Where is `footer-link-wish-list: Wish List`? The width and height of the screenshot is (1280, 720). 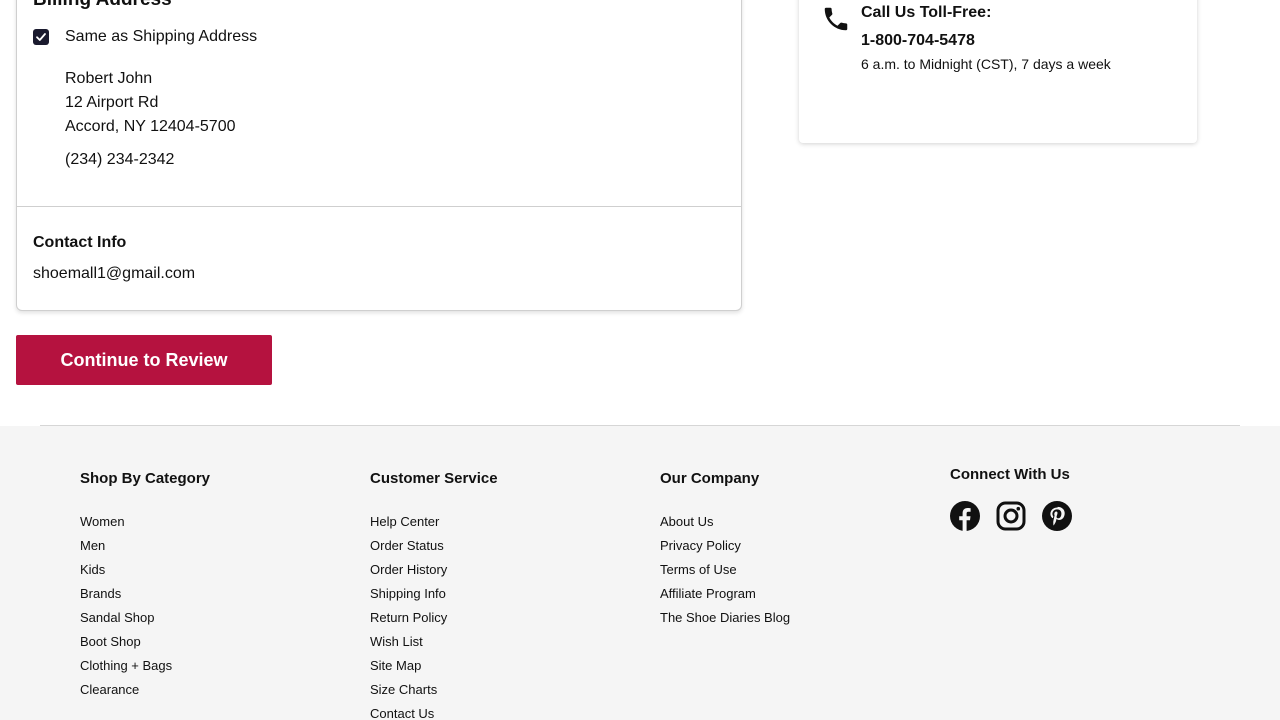 footer-link-wish-list: Wish List is located at coordinates (434, 642).